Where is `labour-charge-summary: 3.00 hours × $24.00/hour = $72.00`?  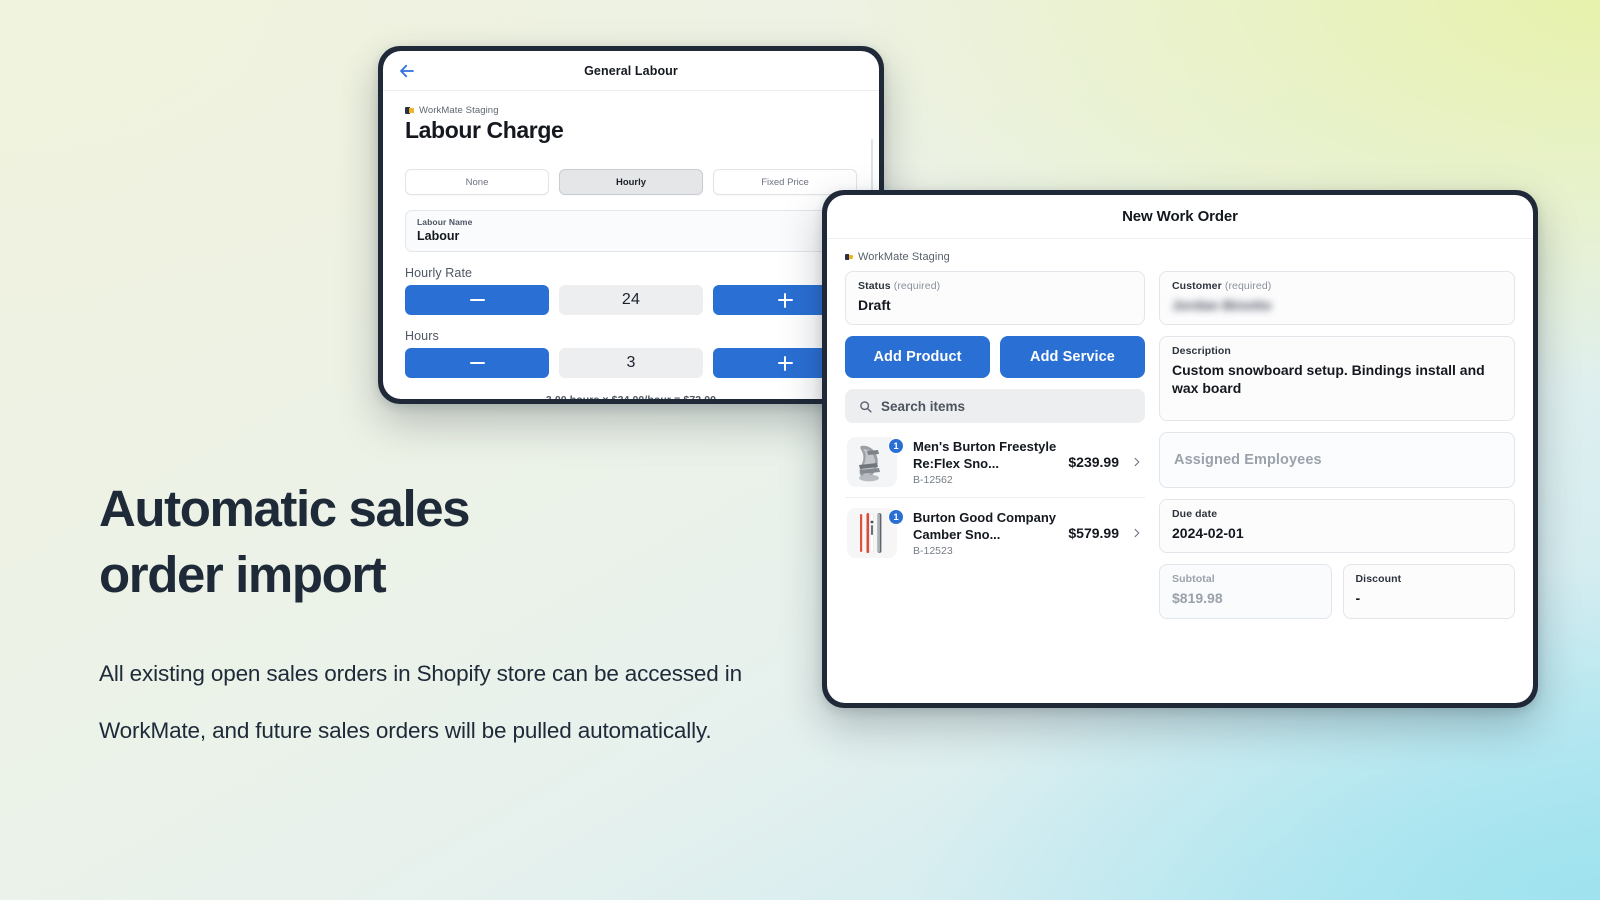
labour-charge-summary: 3.00 hours × $24.00/hour = $72.00 is located at coordinates (631, 396).